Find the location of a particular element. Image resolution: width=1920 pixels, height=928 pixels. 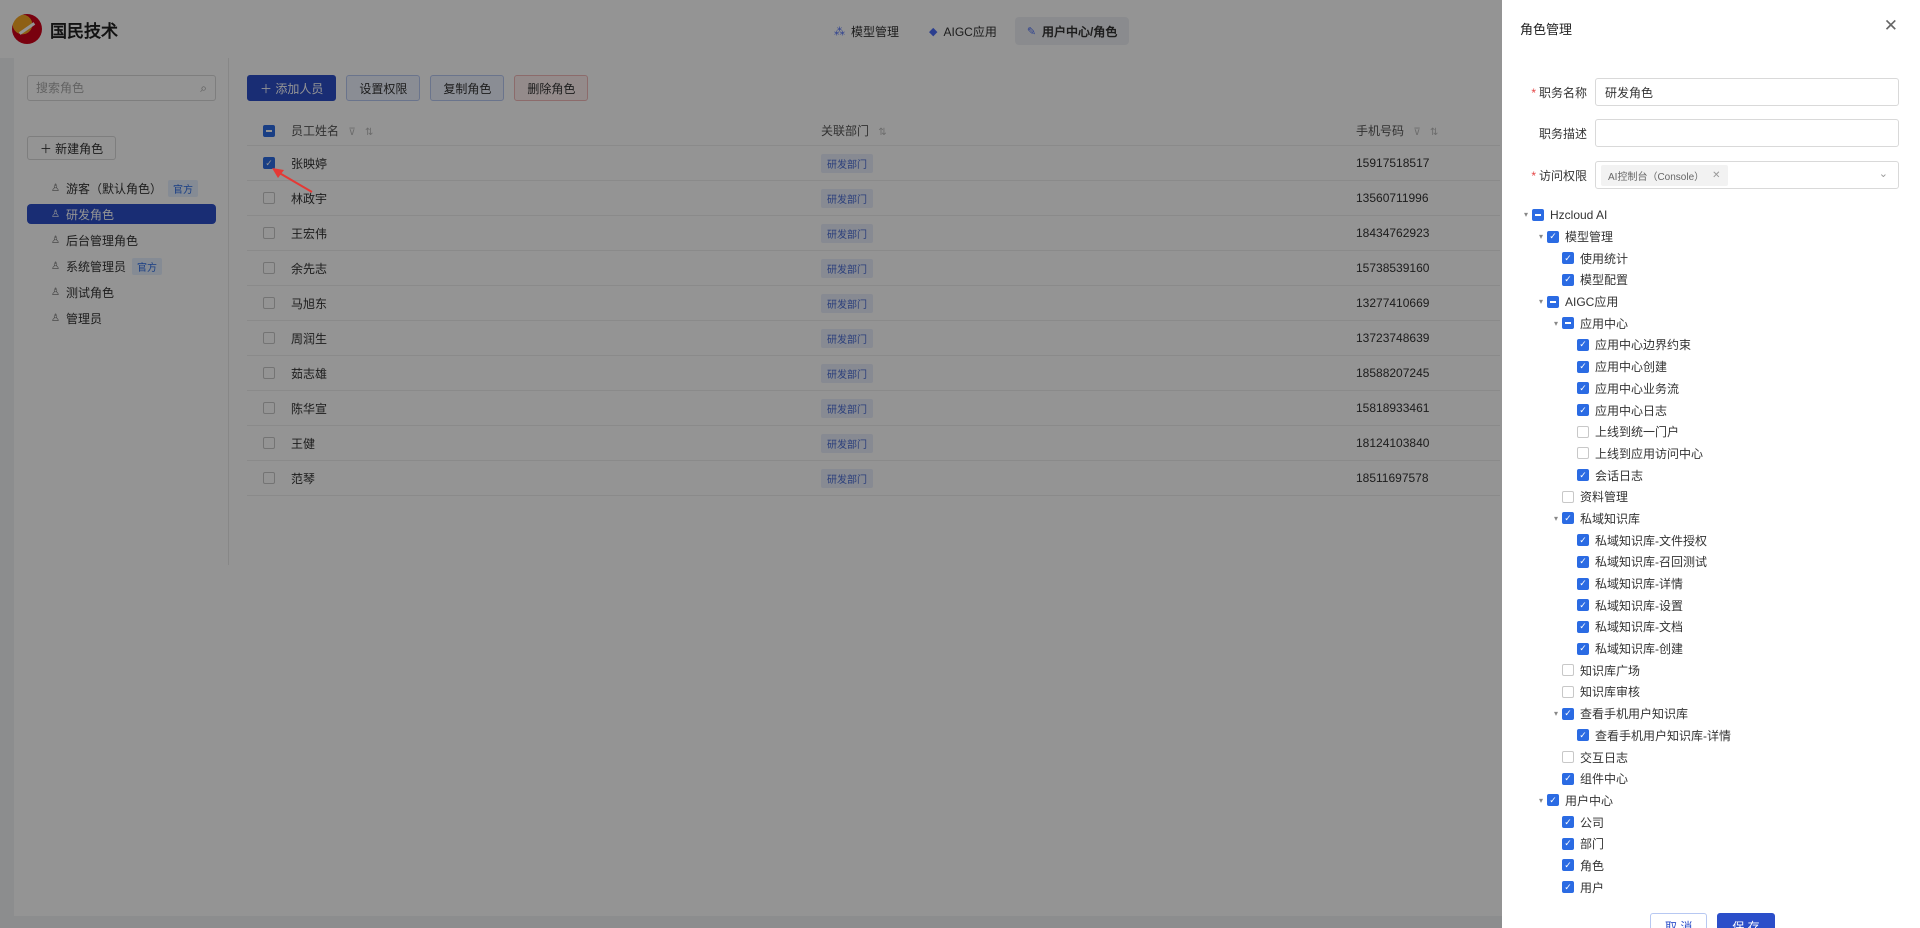

tree-node-label: 知识库广场 is located at coordinates (1610, 670).